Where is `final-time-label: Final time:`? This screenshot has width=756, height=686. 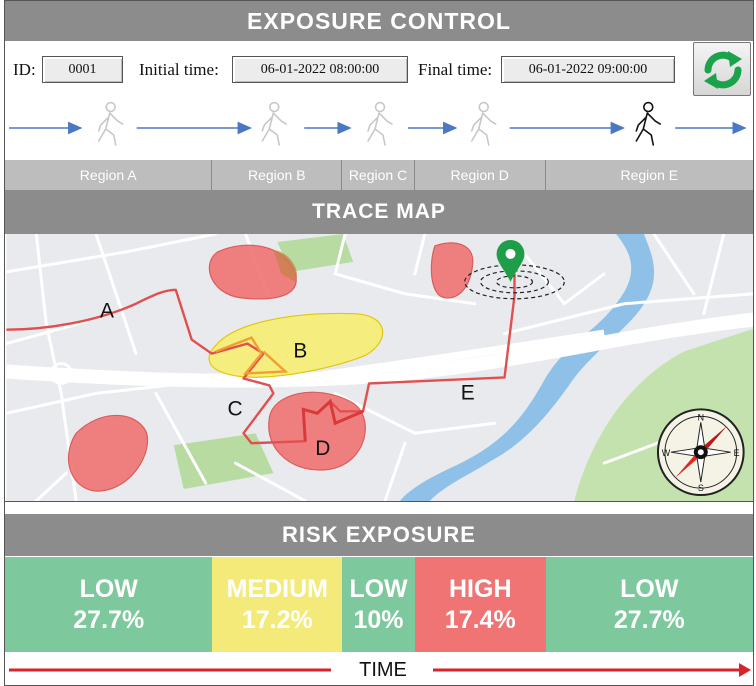 final-time-label: Final time: is located at coordinates (455, 69).